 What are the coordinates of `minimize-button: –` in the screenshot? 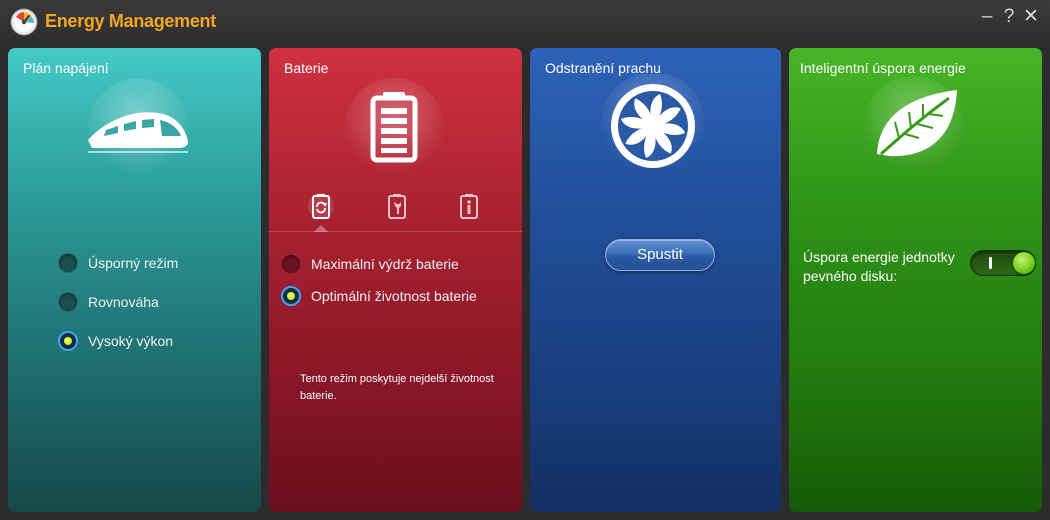 It's located at (987, 17).